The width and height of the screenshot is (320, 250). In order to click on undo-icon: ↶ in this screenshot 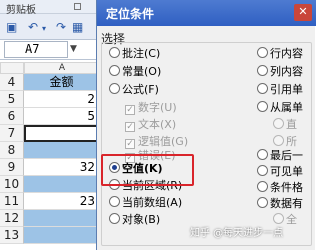, I will do `click(33, 27)`.